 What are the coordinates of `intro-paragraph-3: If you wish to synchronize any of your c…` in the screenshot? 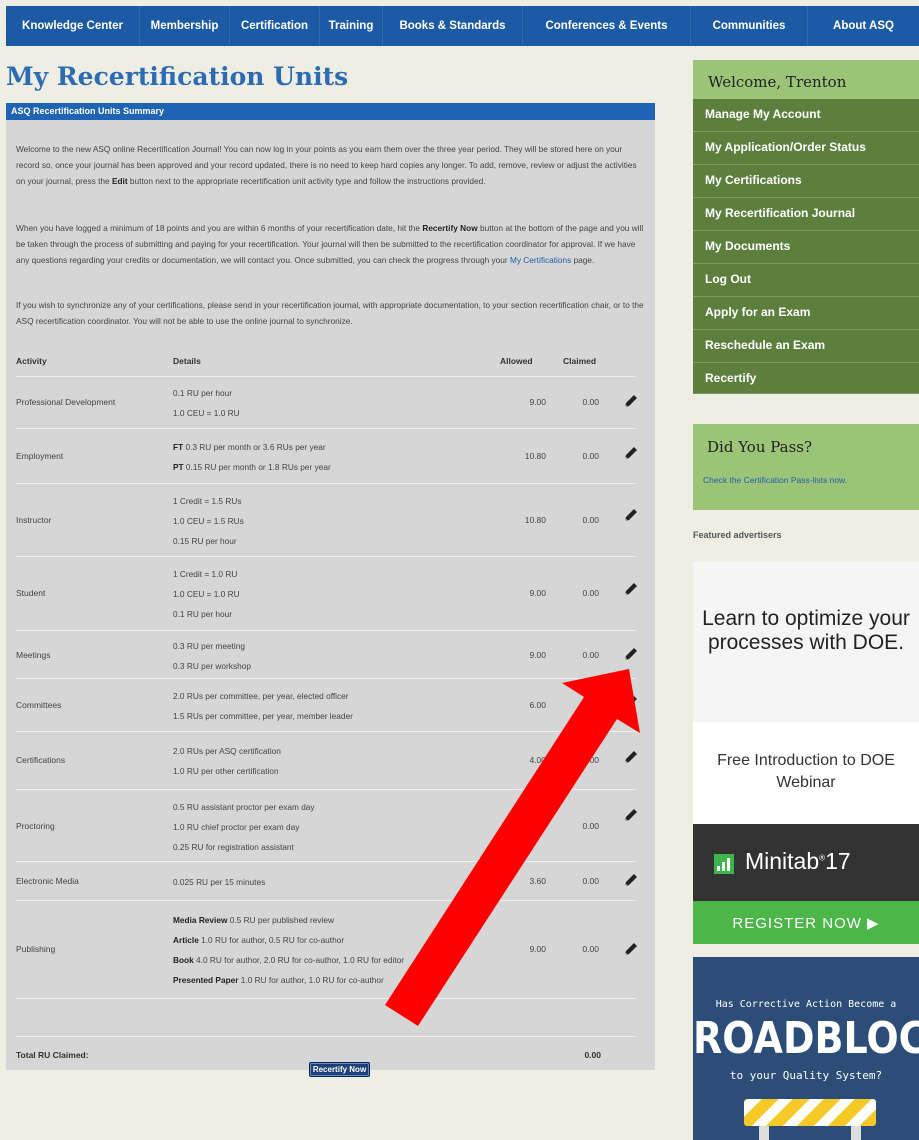 It's located at (330, 313).